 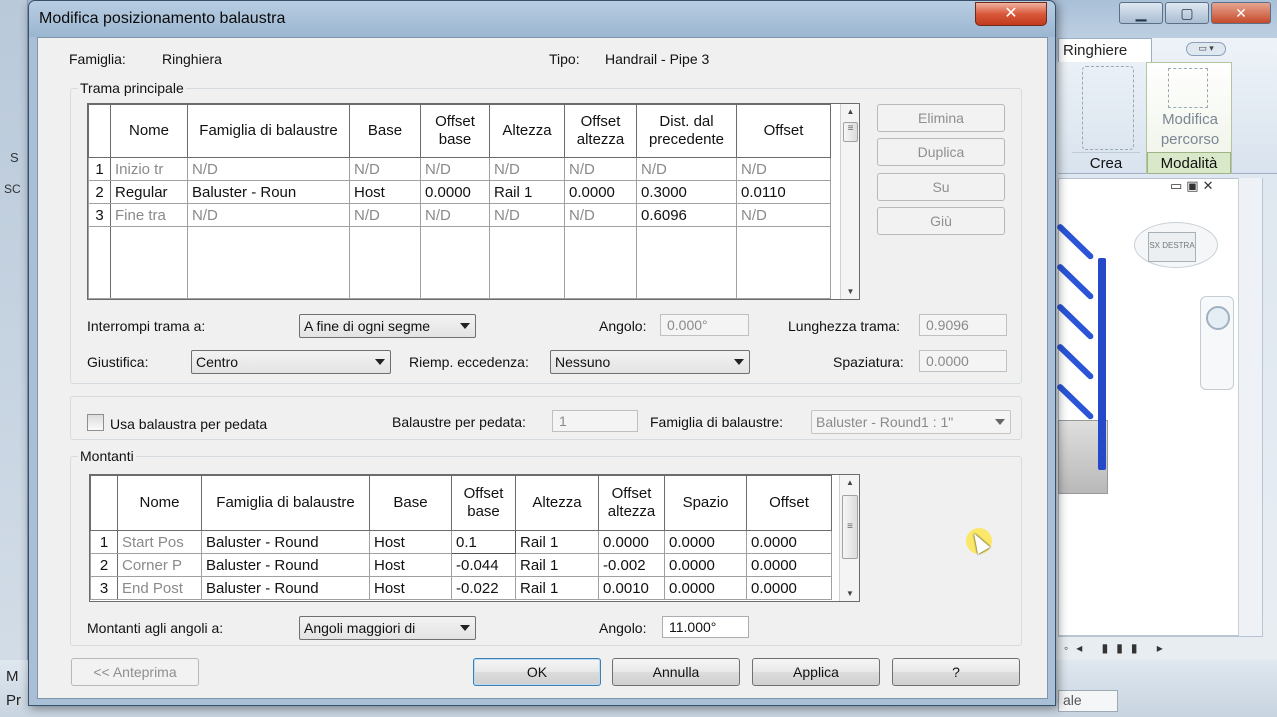 What do you see at coordinates (1141, 13) in the screenshot?
I see `minimize-icon: ▁` at bounding box center [1141, 13].